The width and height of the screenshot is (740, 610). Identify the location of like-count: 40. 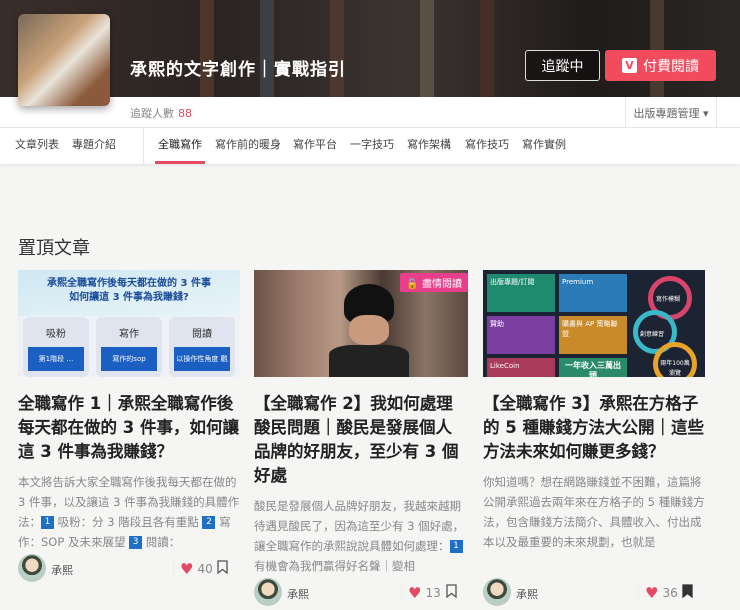
(205, 569).